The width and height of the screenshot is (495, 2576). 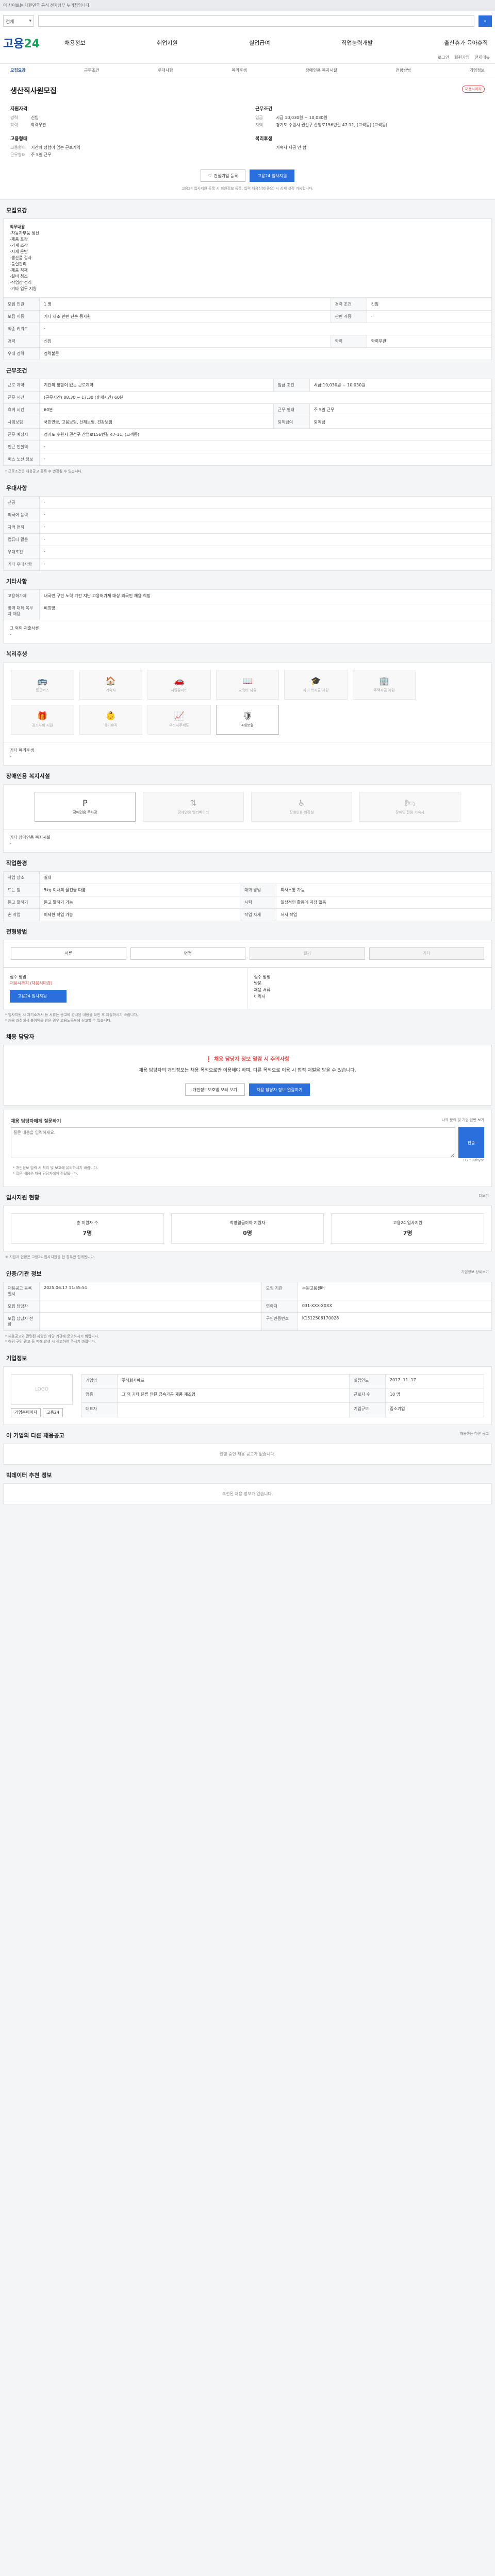 I want to click on table-row: 드는 힘 5kg 이내의 물건을 다룸 대화 방법 의사소통 가능, so click(x=247, y=889).